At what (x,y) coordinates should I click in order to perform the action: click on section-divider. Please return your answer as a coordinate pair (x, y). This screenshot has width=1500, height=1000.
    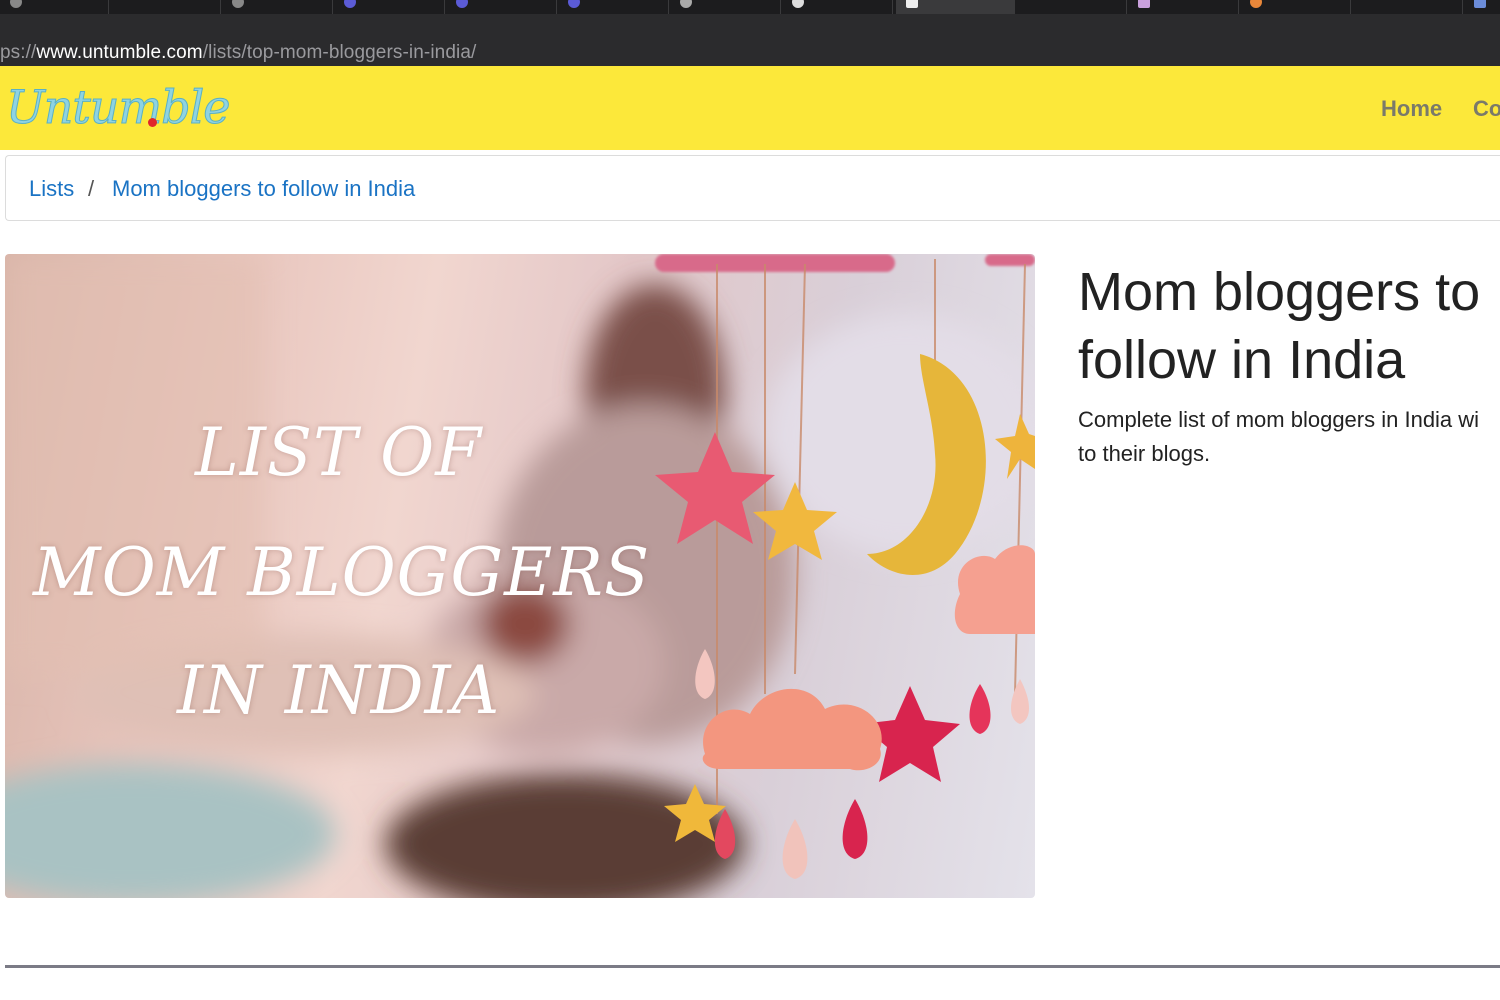
    Looking at the image, I should click on (752, 966).